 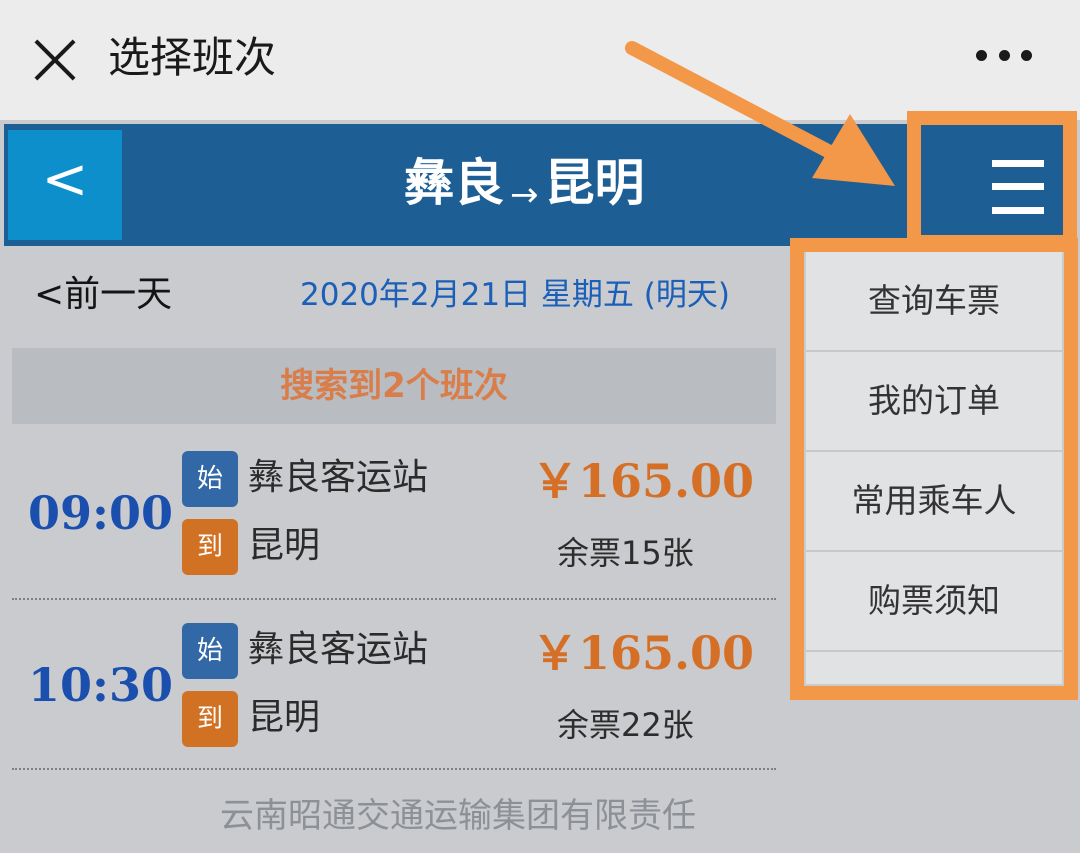 What do you see at coordinates (934, 302) in the screenshot?
I see `menu-item-query-tickets: 查询车票` at bounding box center [934, 302].